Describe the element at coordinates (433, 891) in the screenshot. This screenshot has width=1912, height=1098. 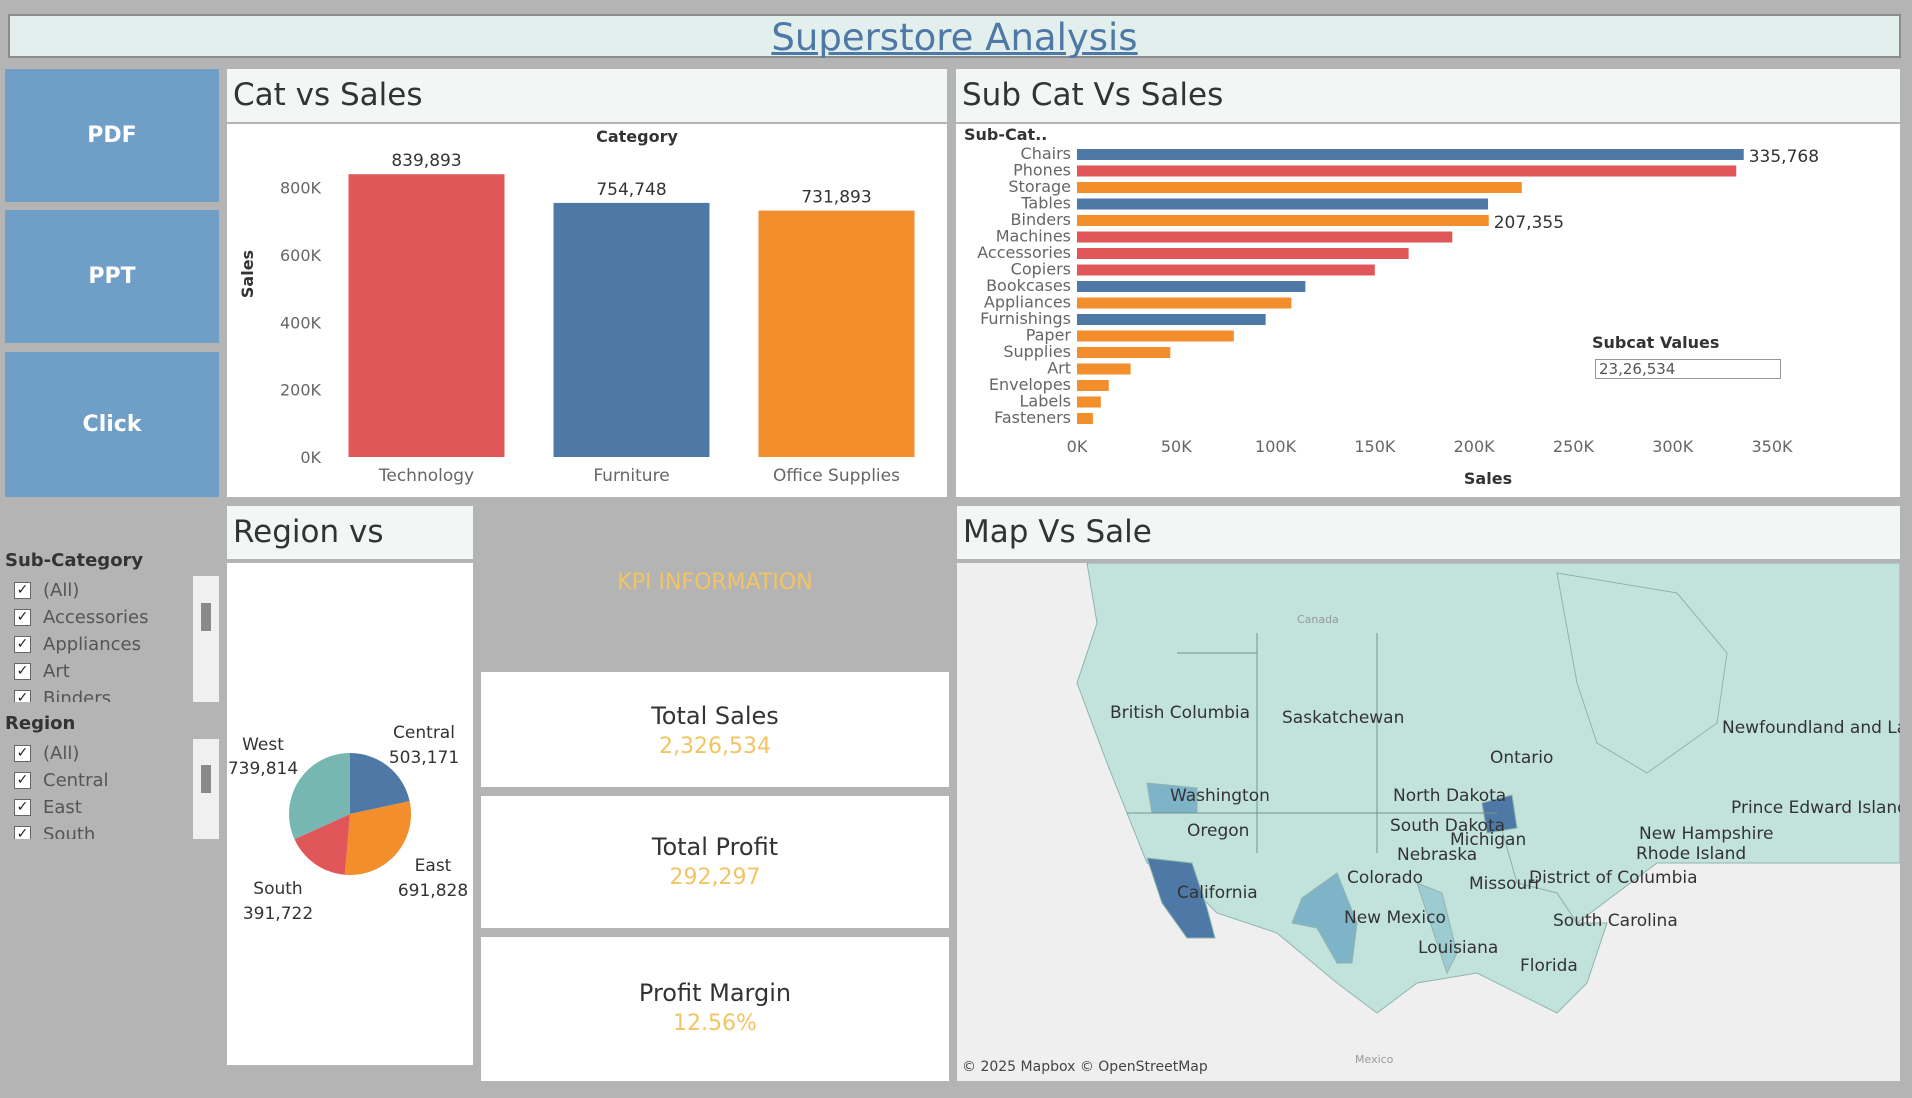
I see `slice-value-label: 691,828` at that location.